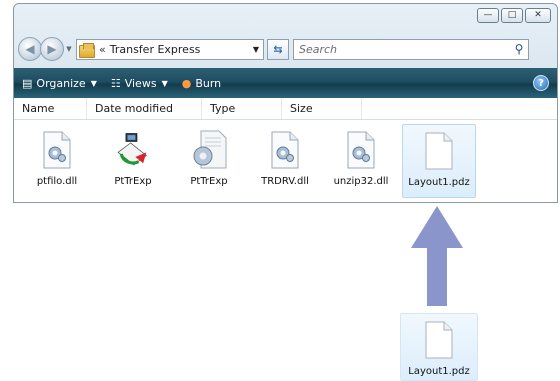 This screenshot has height=381, width=560. I want to click on column-headers: Name Date modified Type Size, so click(285, 109).